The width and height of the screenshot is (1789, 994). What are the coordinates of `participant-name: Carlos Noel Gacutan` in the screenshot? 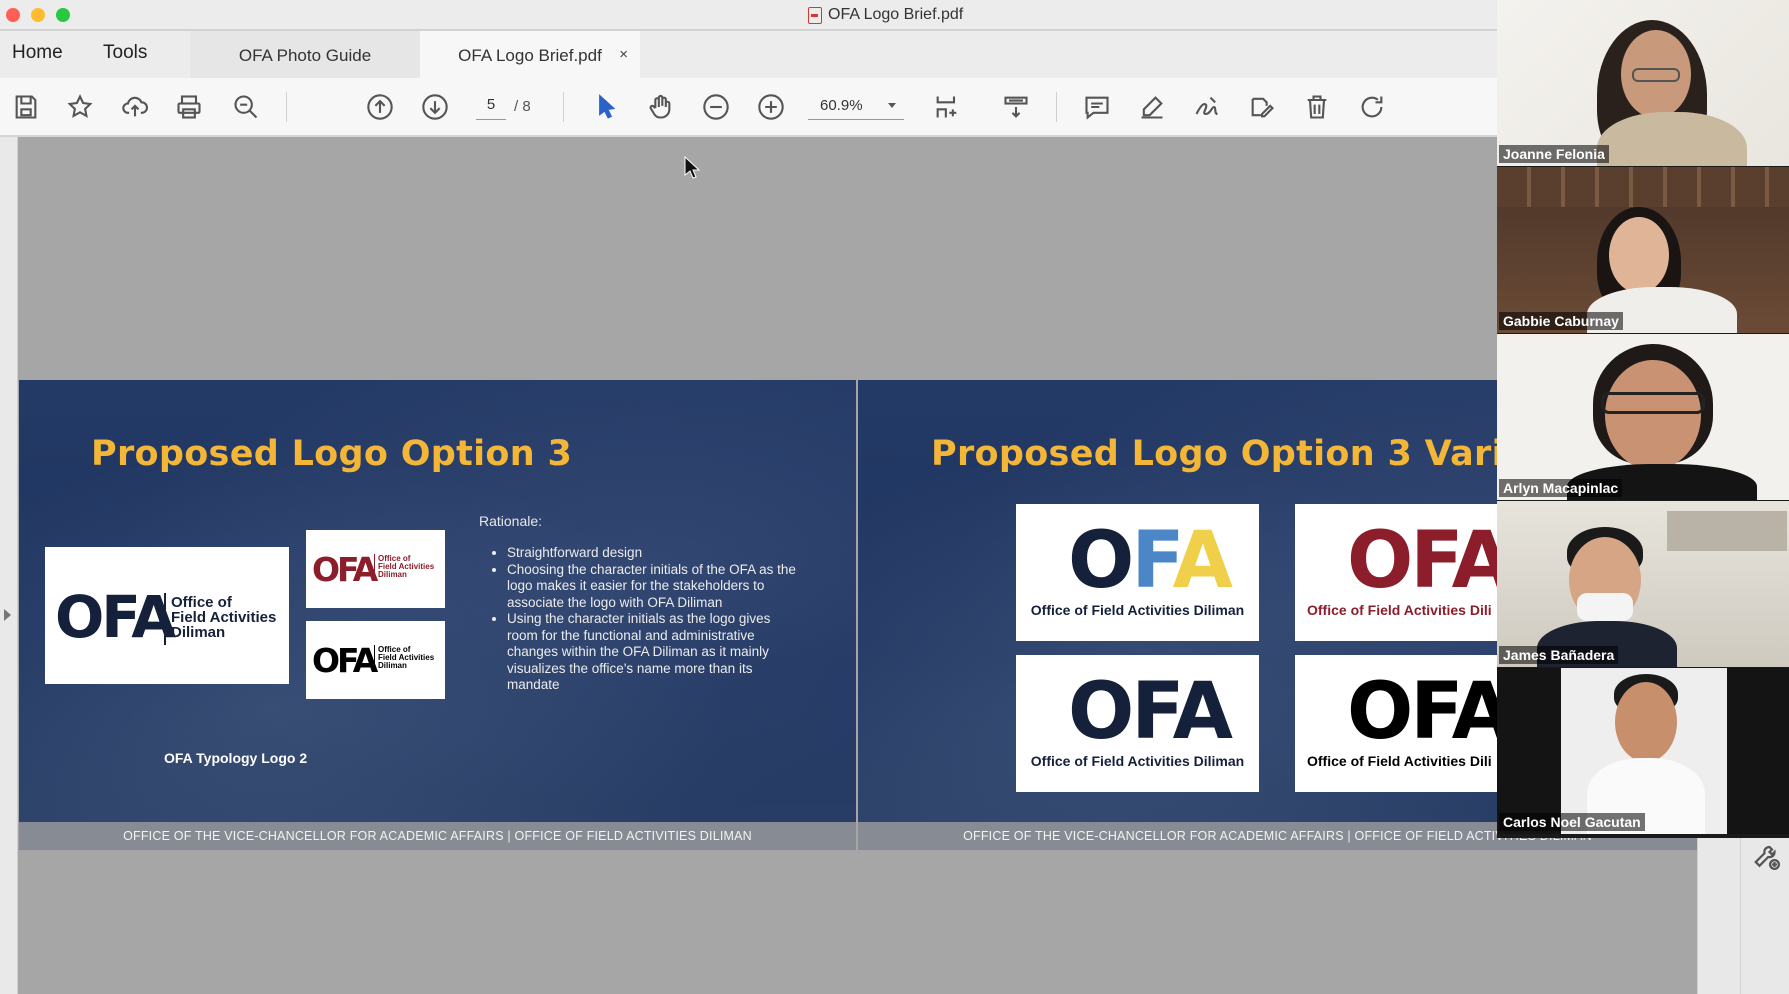 It's located at (1572, 822).